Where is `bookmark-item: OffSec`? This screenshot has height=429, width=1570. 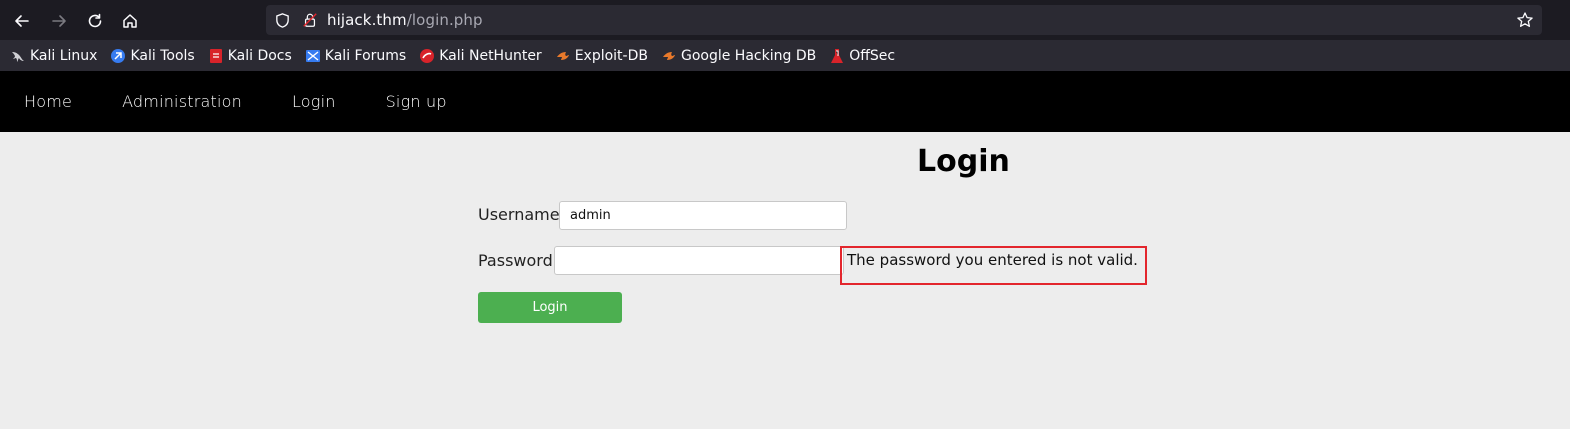
bookmark-item: OffSec is located at coordinates (862, 56).